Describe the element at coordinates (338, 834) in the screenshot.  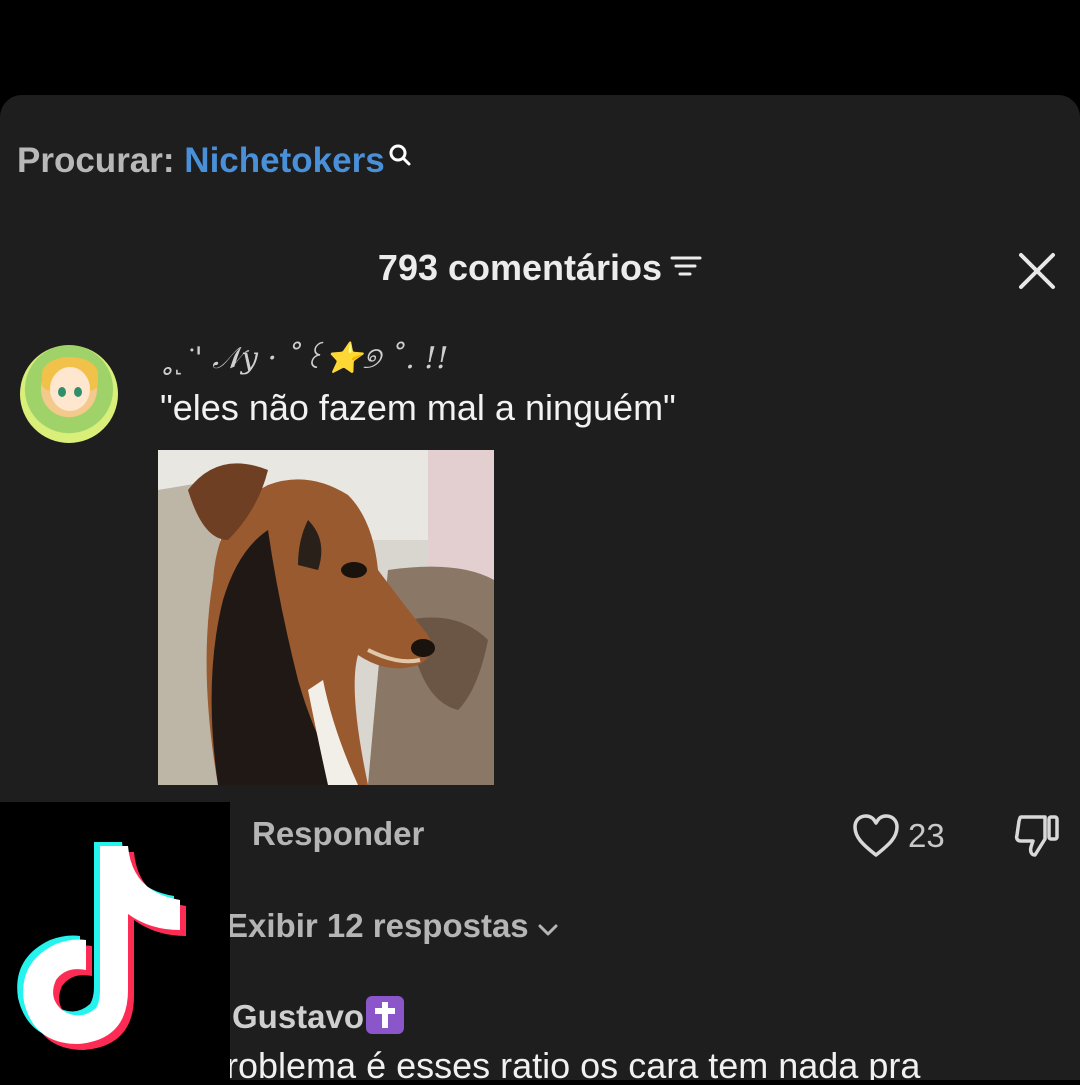
I see `reply-button: Responder` at that location.